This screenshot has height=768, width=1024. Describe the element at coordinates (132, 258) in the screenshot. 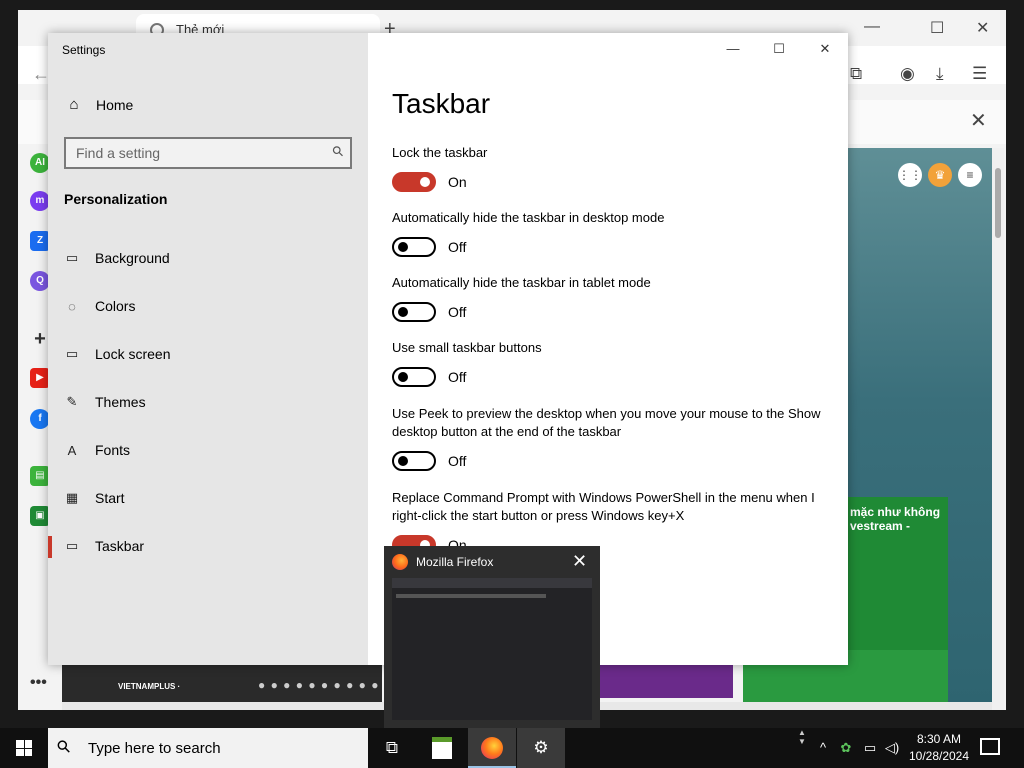

I see `sidebar-item-label: Background` at that location.